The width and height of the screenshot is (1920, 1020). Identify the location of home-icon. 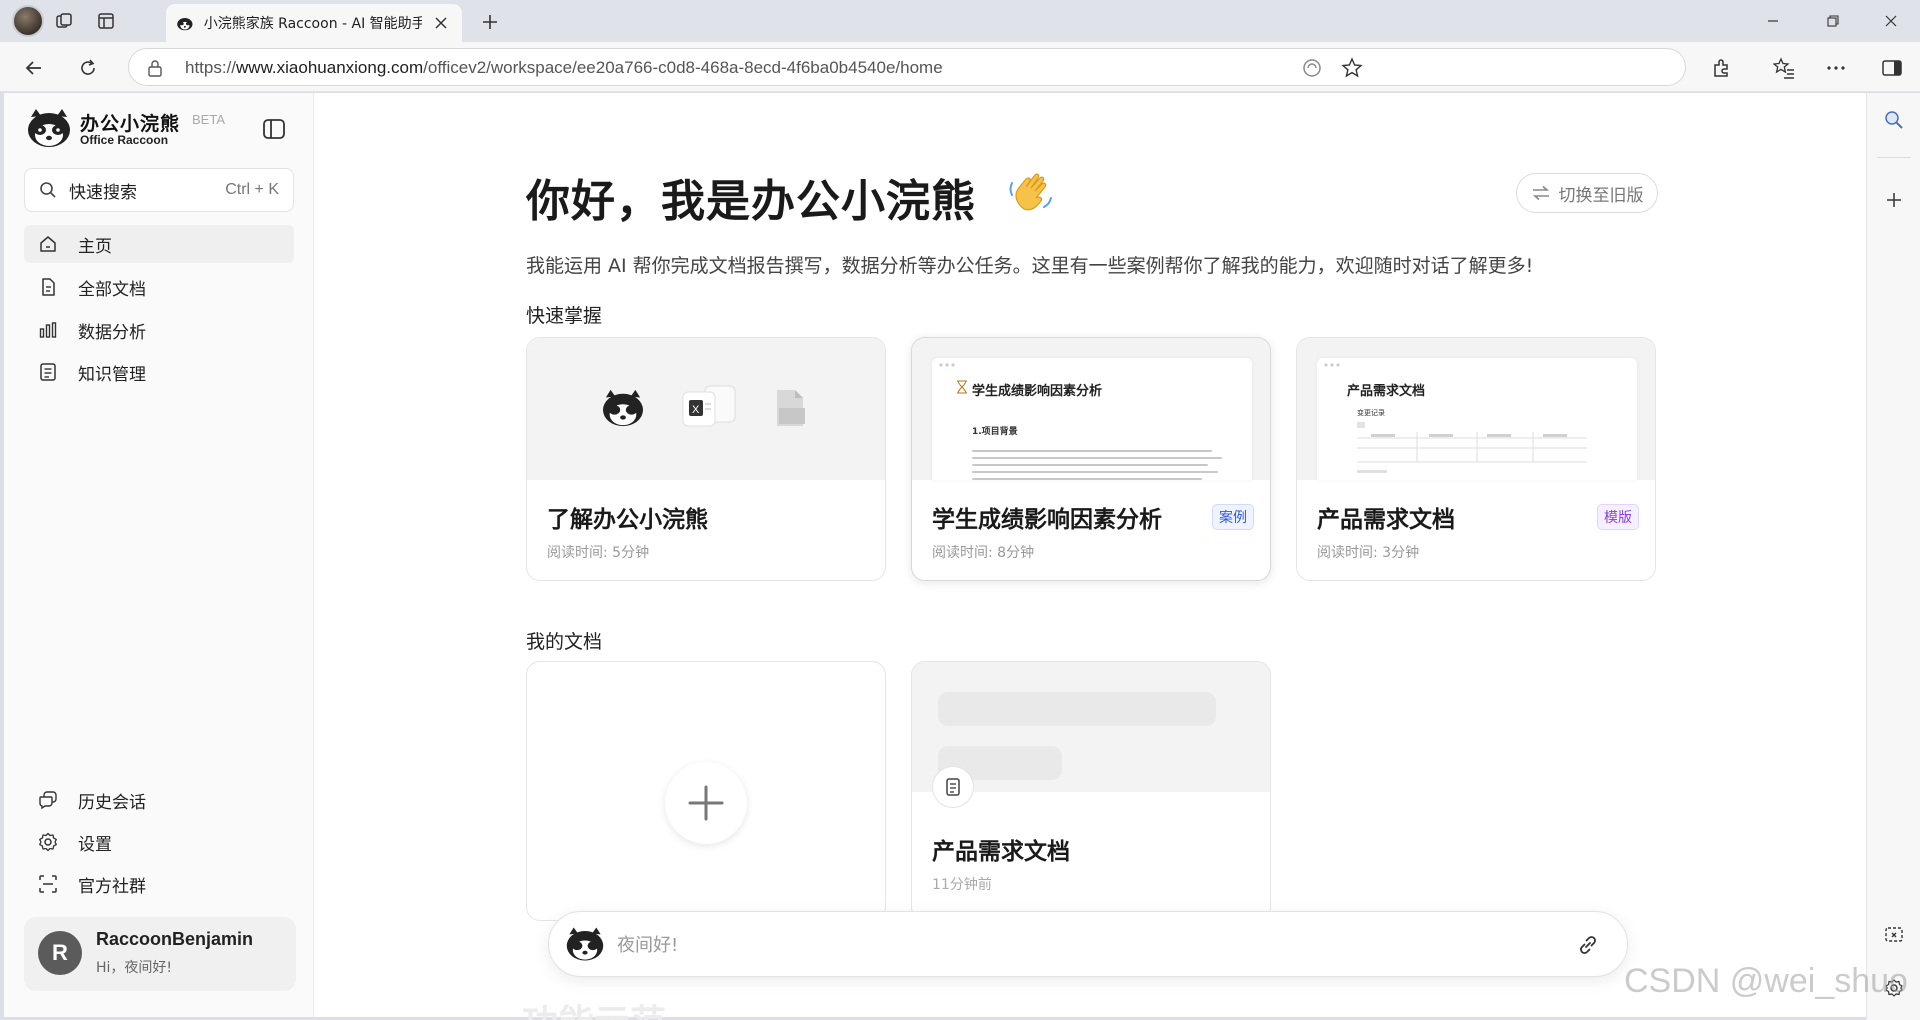
(48, 244).